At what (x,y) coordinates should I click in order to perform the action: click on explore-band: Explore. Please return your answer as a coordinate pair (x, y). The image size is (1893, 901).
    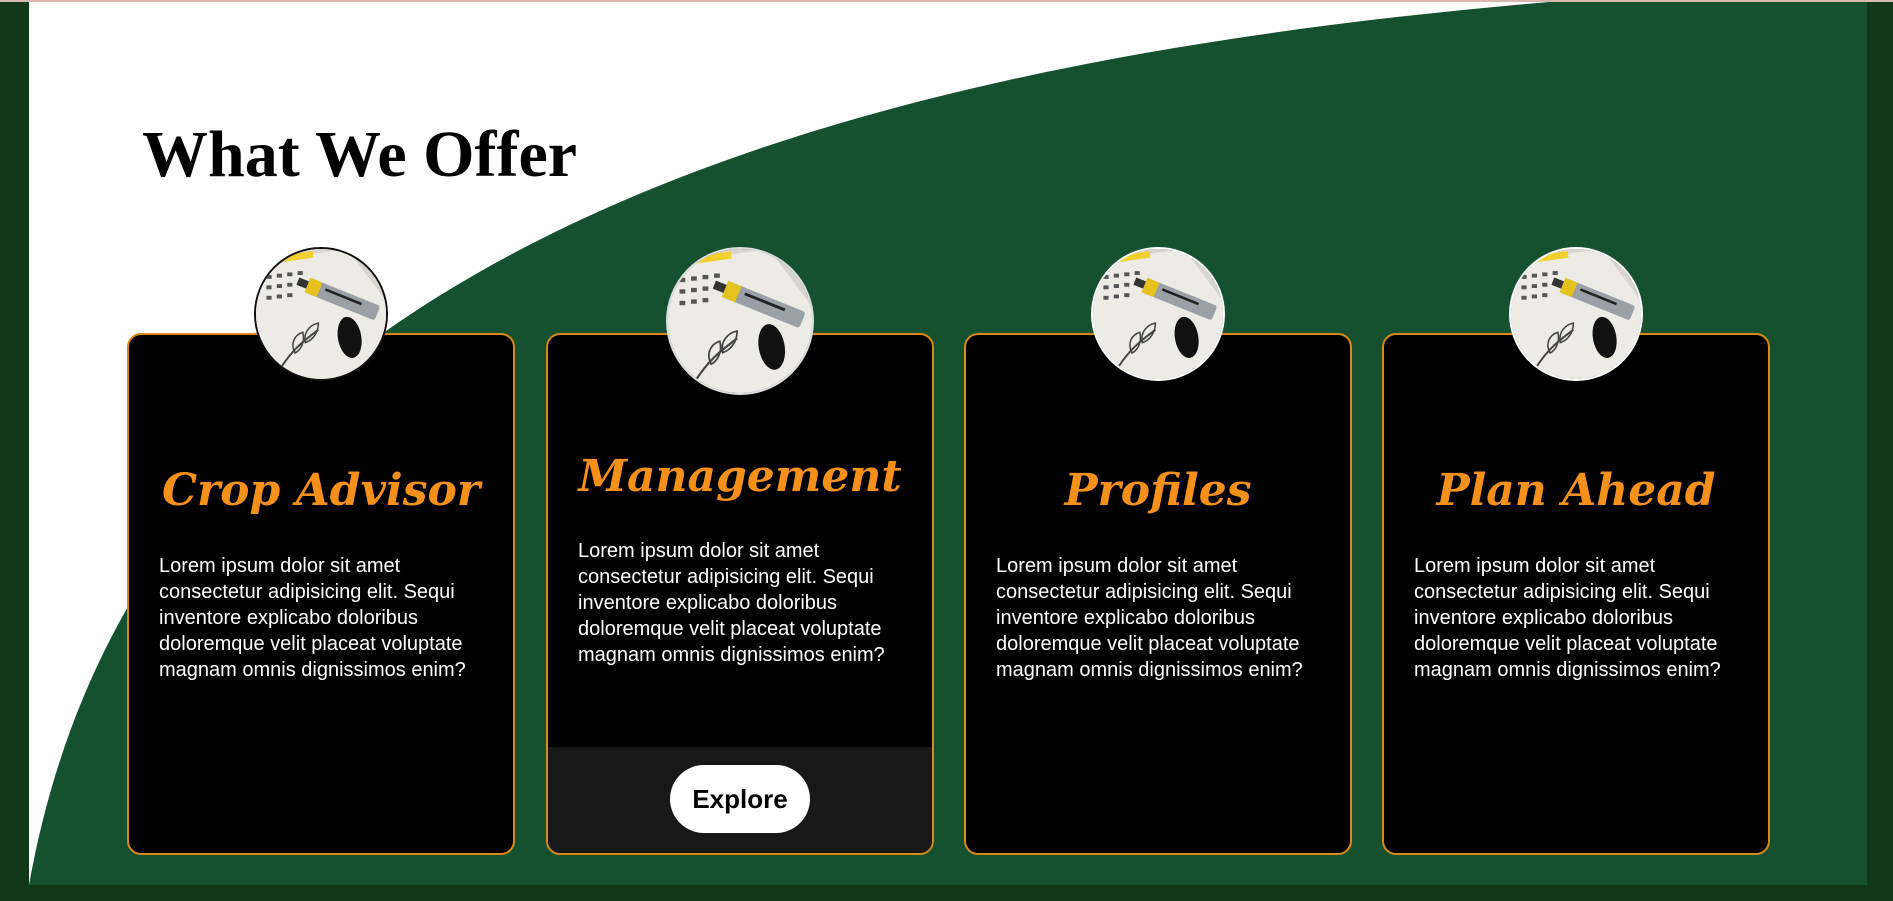
    Looking at the image, I should click on (740, 800).